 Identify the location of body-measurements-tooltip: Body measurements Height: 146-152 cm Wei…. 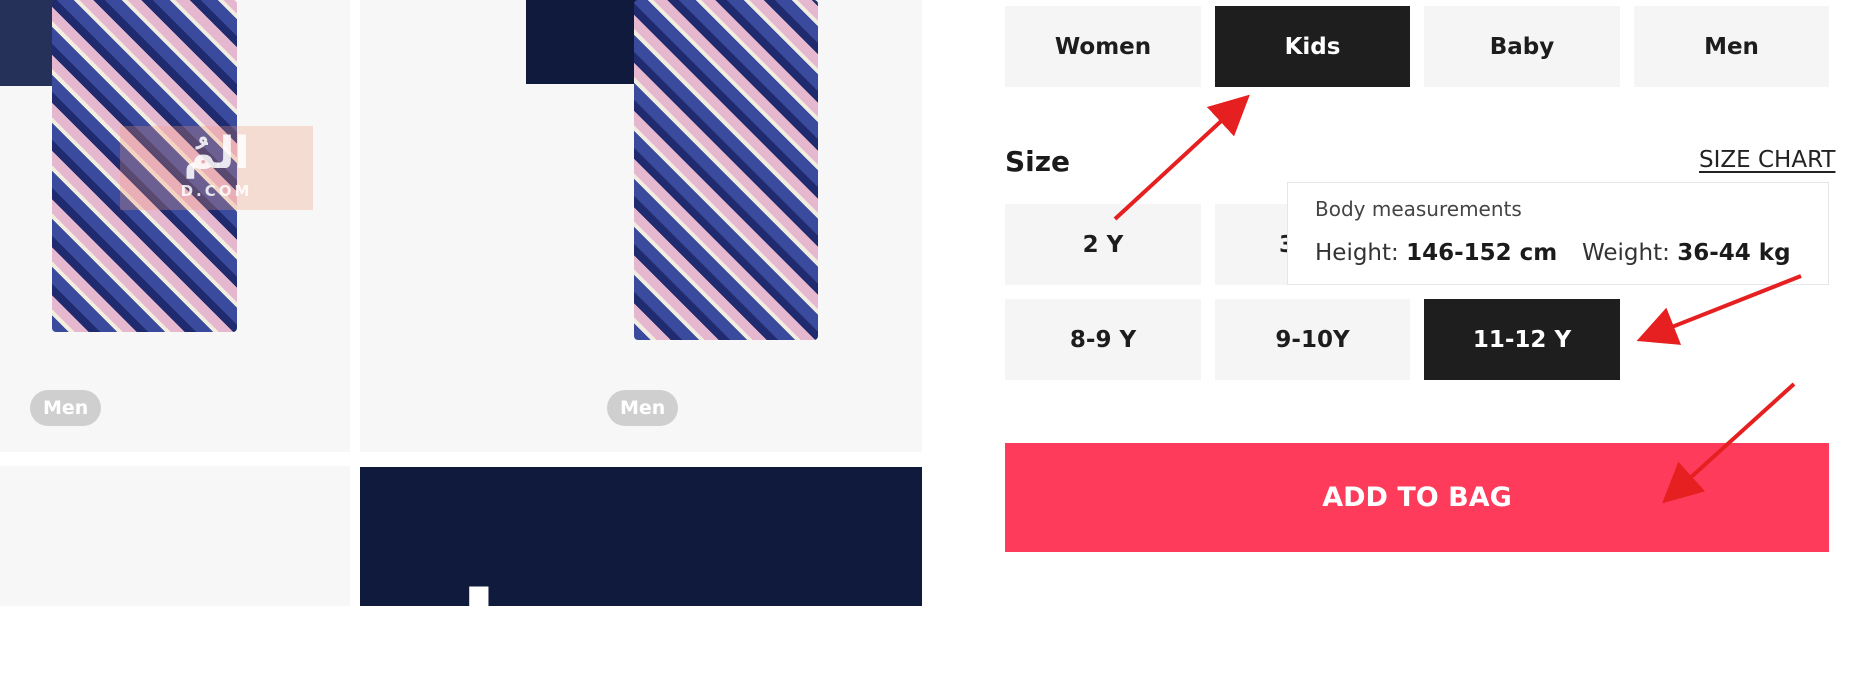
(1558, 233).